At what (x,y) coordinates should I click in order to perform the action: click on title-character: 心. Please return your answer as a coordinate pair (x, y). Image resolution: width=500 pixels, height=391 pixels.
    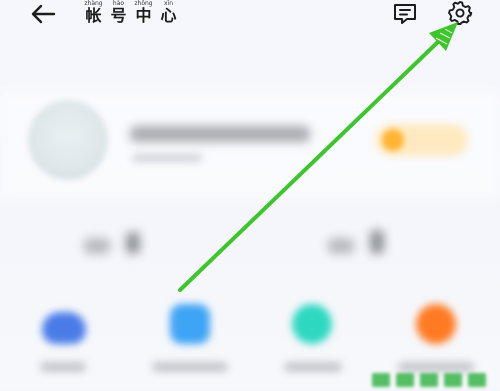
    Looking at the image, I should click on (168, 15).